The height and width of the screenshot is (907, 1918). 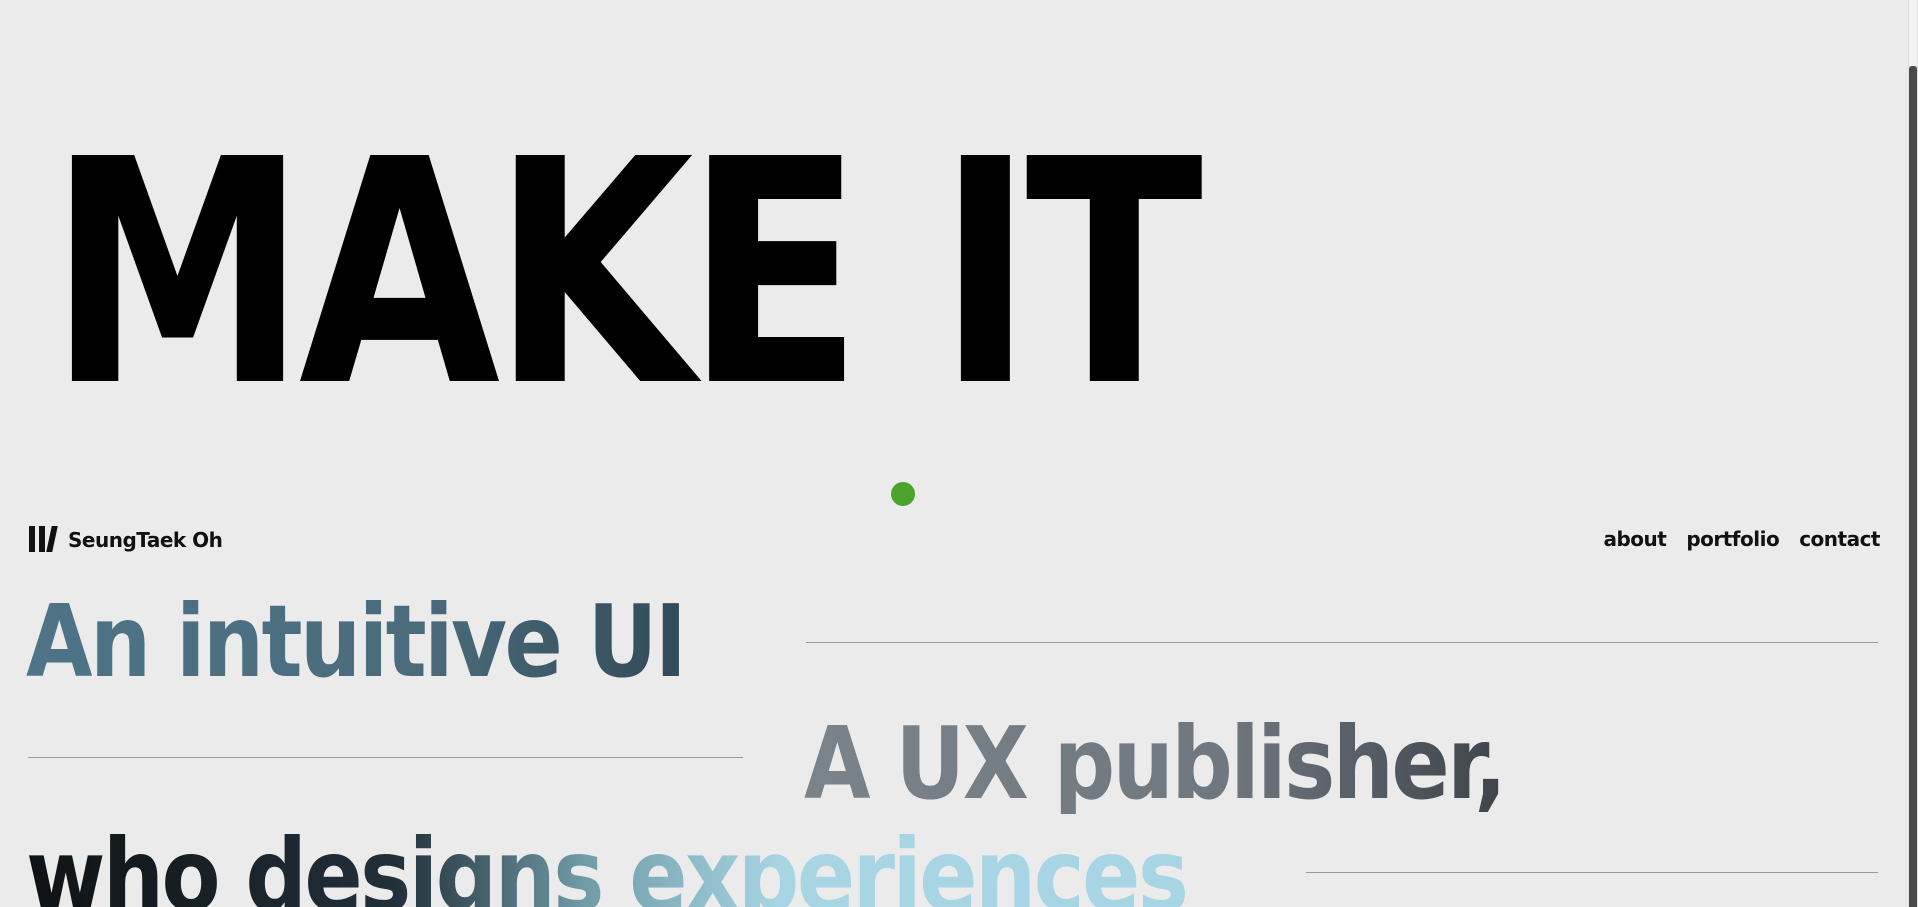 I want to click on nav-link-contact: contact, so click(x=1839, y=539).